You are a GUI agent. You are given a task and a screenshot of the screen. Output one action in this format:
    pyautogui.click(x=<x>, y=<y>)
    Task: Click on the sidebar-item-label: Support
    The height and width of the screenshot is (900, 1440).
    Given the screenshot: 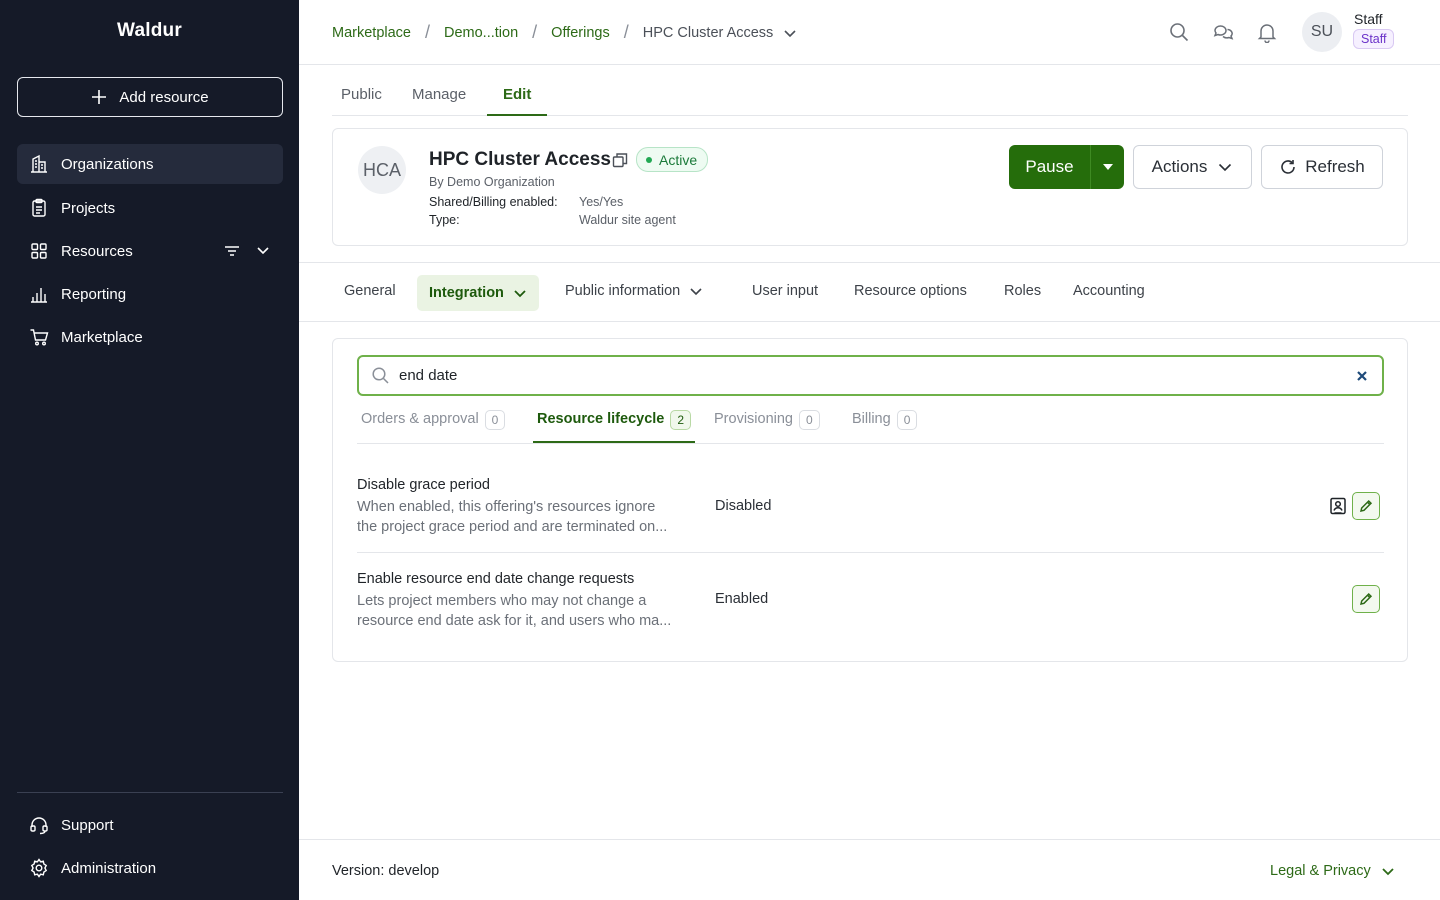 What is the action you would take?
    pyautogui.click(x=87, y=825)
    